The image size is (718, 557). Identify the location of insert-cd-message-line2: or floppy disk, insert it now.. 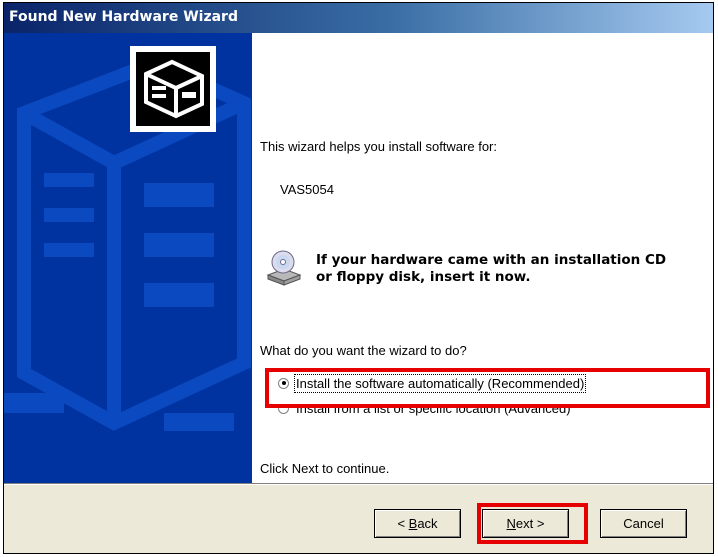
(423, 277).